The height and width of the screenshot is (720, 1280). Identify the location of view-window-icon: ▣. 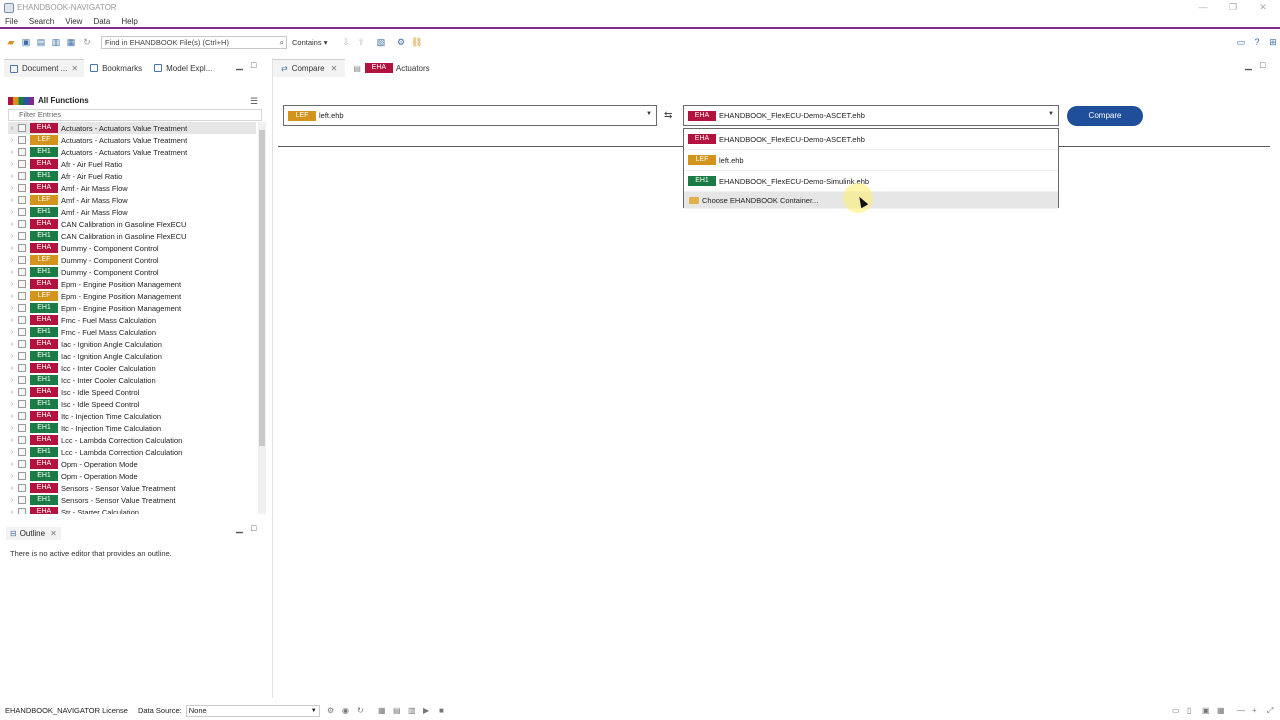
(1206, 710).